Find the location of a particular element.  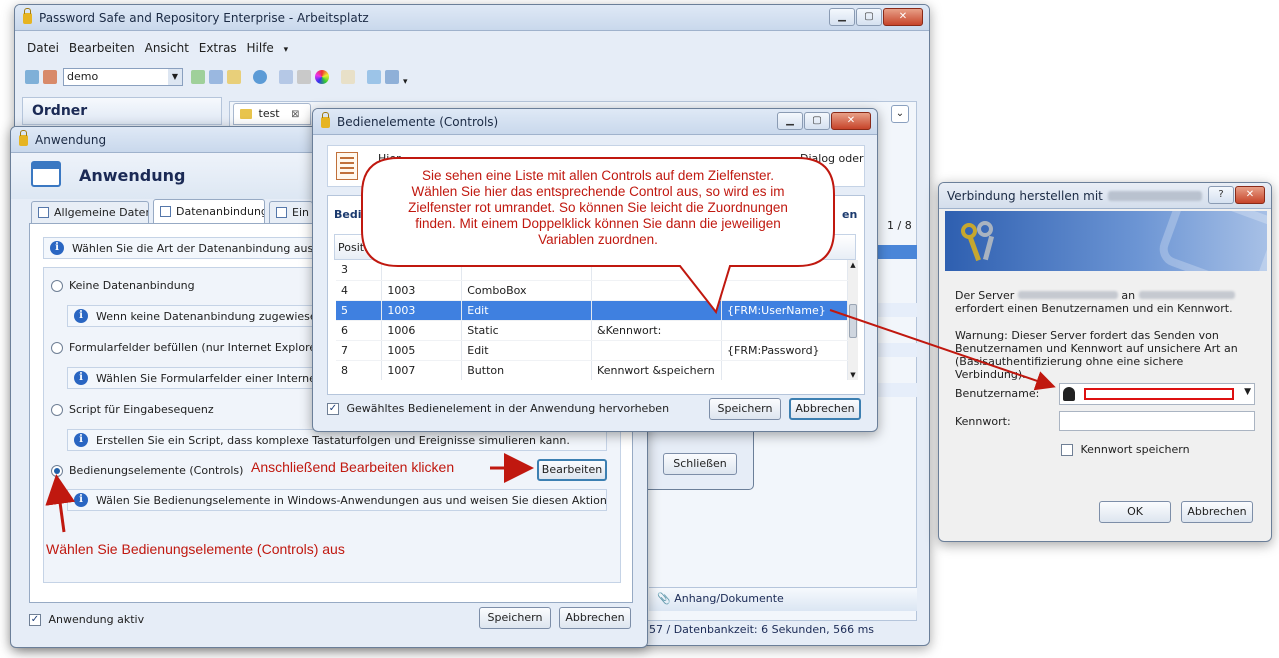

active-checkbox: ✓ Anwendung aktiv is located at coordinates (86, 619).